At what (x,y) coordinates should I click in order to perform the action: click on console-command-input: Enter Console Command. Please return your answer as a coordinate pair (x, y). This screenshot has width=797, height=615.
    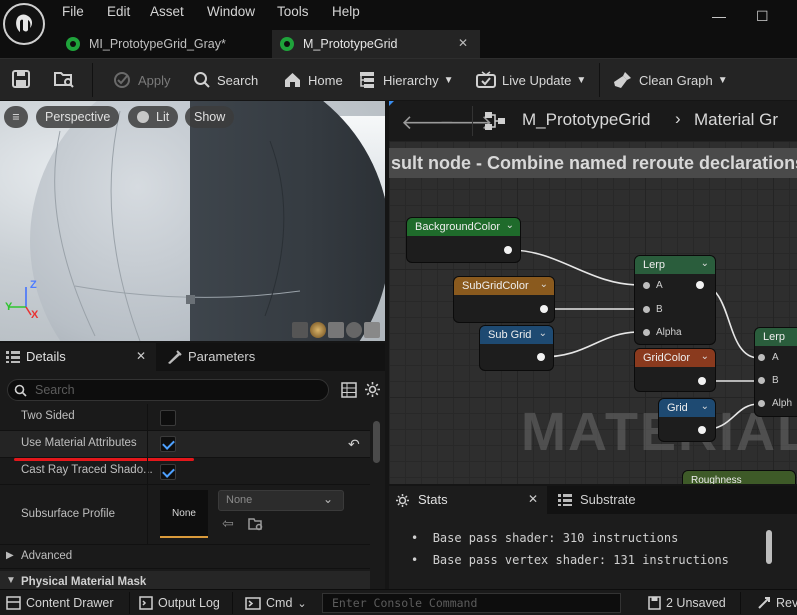
    Looking at the image, I should click on (471, 603).